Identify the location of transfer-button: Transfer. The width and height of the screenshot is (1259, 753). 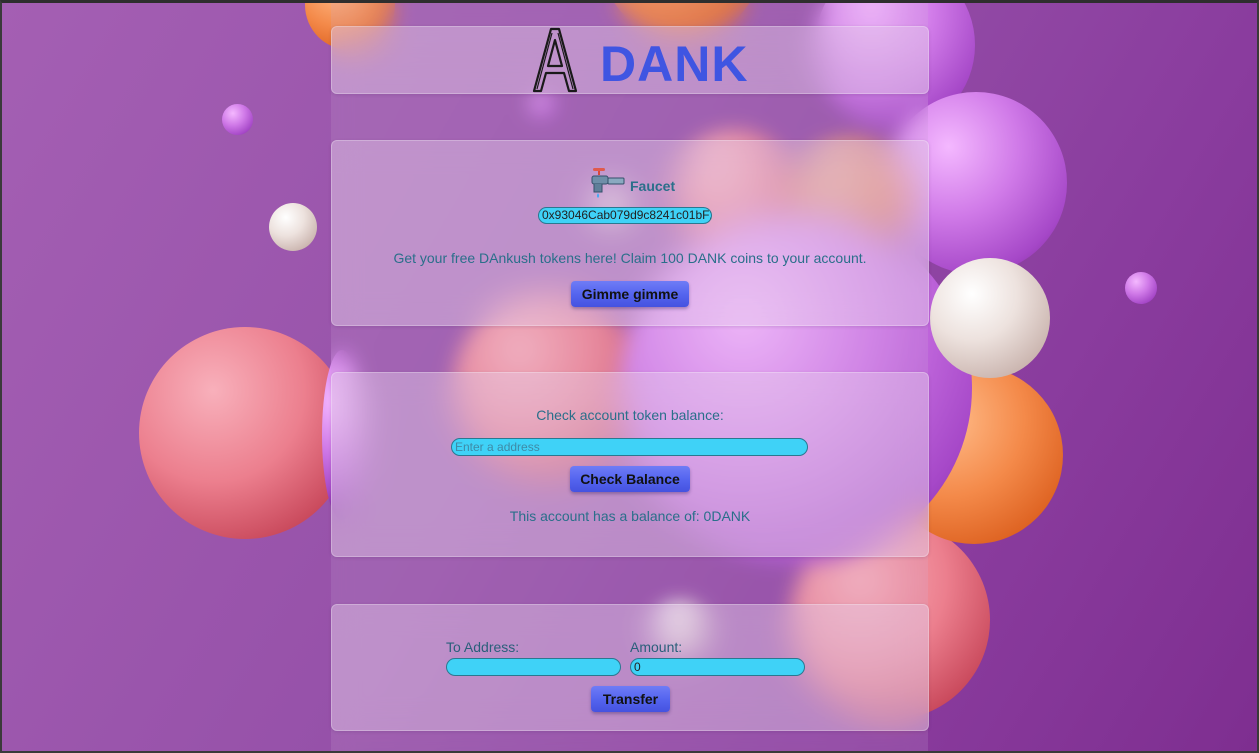
(630, 699).